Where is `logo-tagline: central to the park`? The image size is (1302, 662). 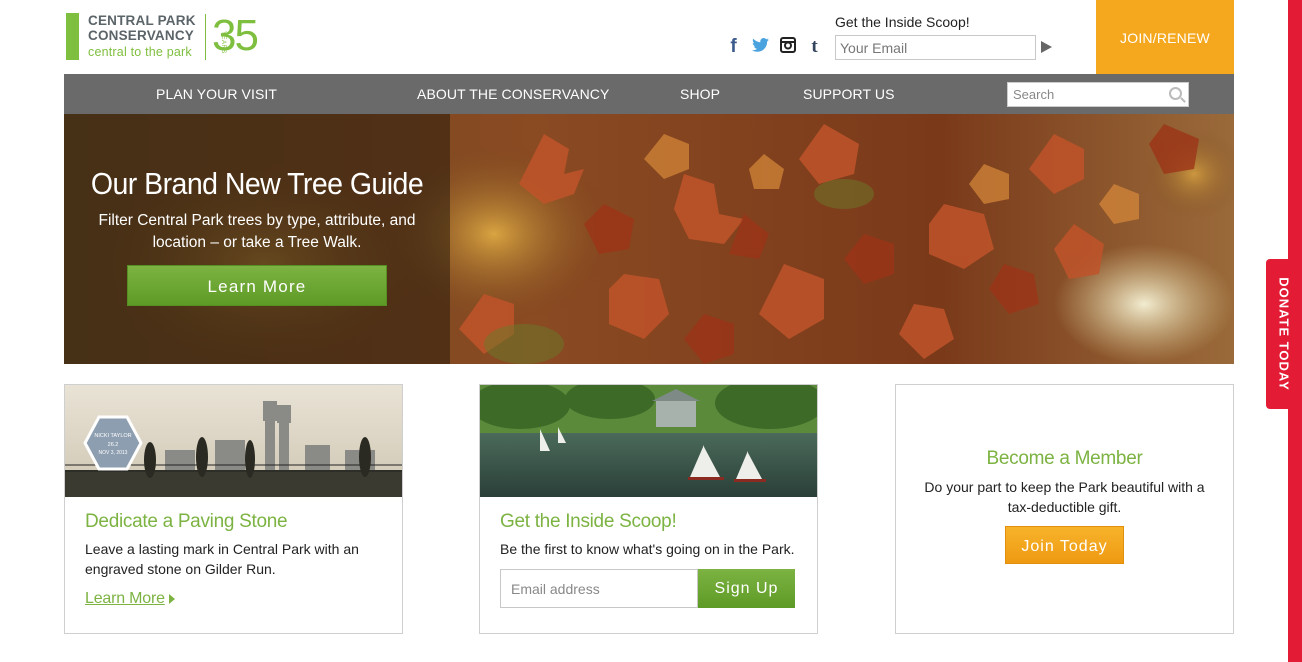
logo-tagline: central to the park is located at coordinates (140, 52).